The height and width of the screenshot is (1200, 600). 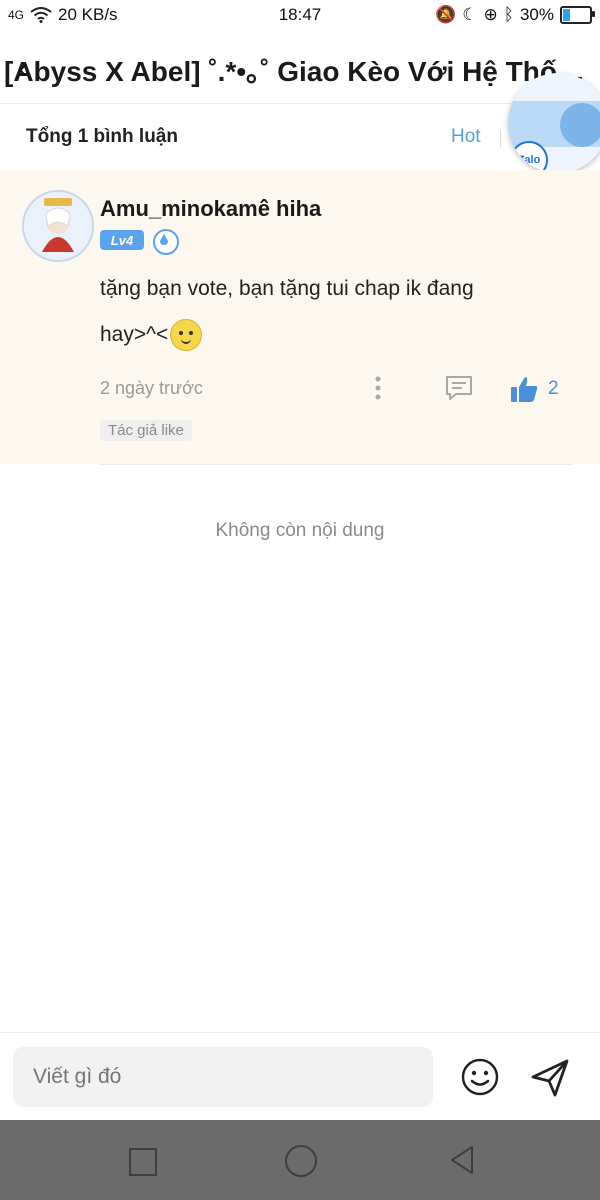 What do you see at coordinates (146, 430) in the screenshot?
I see `author-like-tag: Tác giả like` at bounding box center [146, 430].